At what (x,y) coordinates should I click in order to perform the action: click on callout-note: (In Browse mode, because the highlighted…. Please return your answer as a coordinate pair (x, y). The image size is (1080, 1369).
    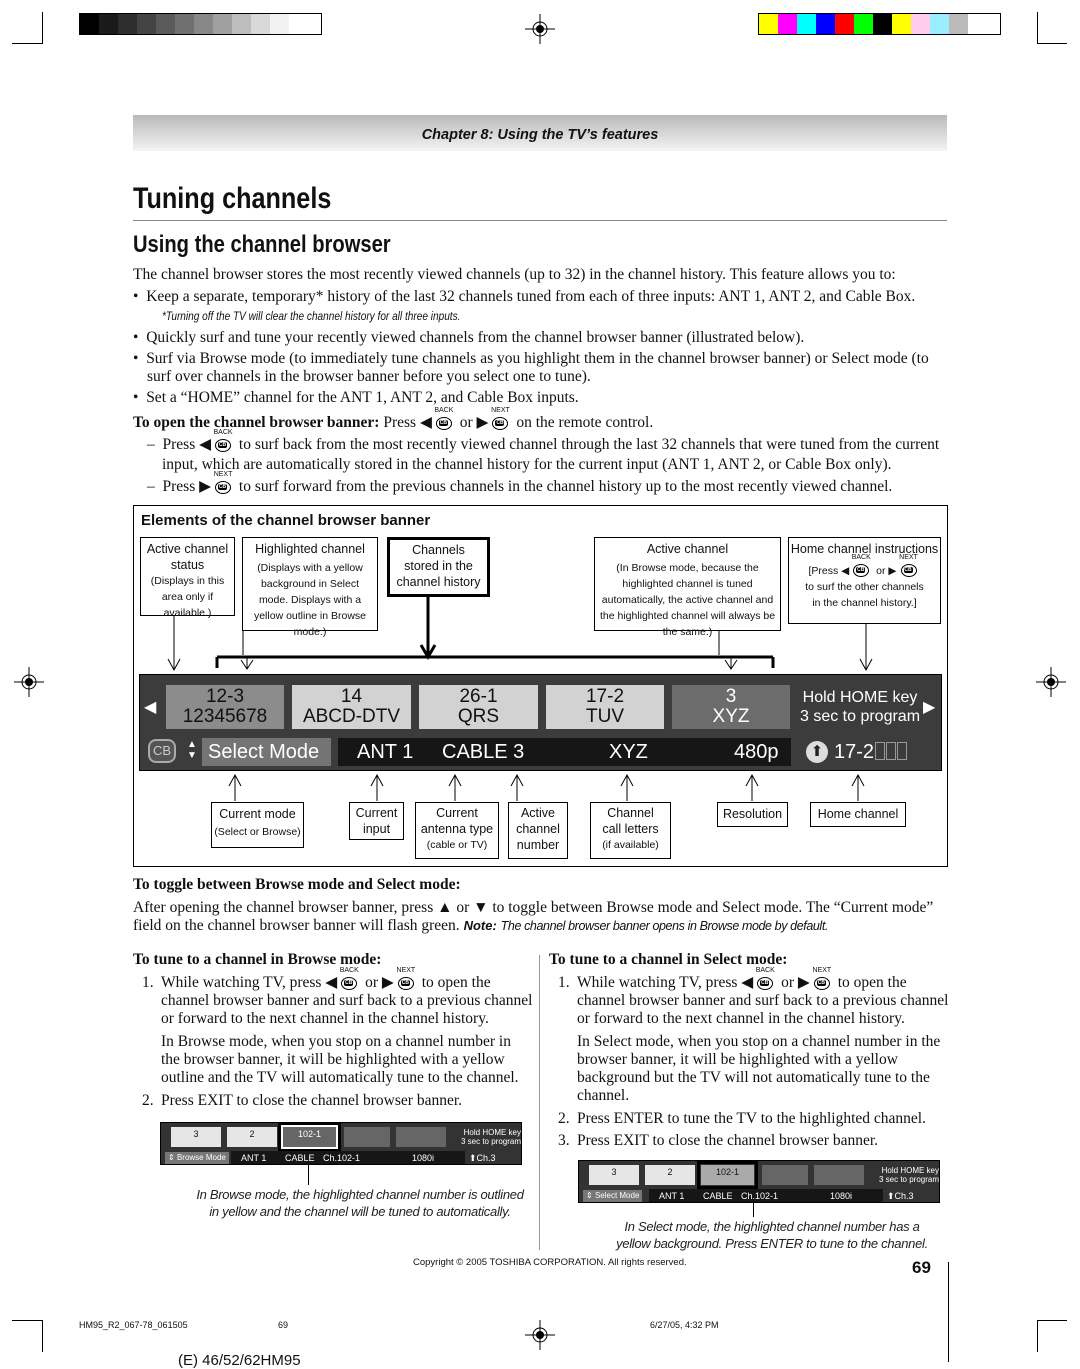
    Looking at the image, I should click on (687, 600).